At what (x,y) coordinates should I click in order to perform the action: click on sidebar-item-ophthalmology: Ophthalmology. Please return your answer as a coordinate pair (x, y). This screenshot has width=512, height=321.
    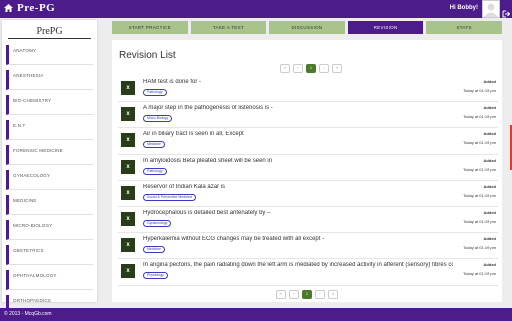
    Looking at the image, I should click on (49, 280).